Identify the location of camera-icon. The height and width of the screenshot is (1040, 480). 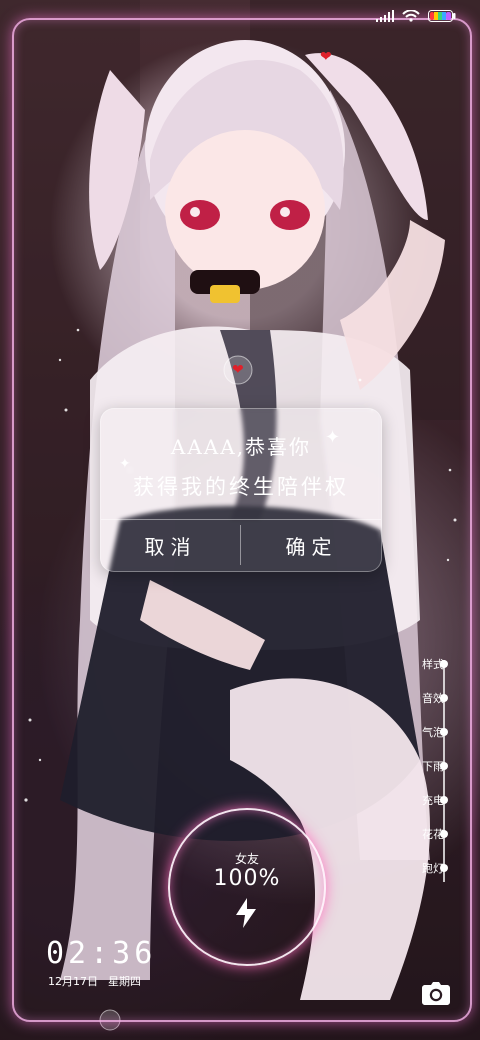
(436, 994).